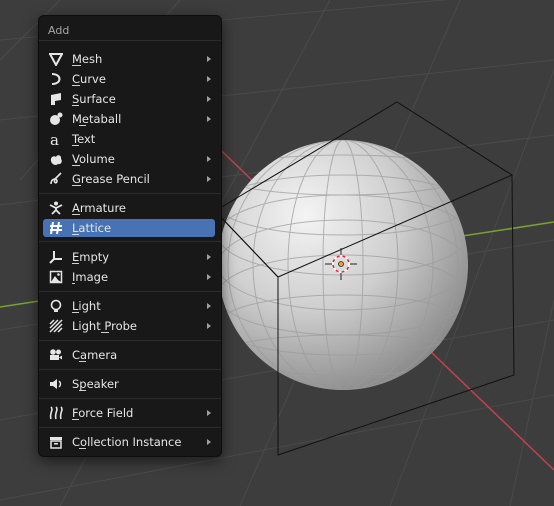  What do you see at coordinates (93, 159) in the screenshot?
I see `menu-item-label: Volume` at bounding box center [93, 159].